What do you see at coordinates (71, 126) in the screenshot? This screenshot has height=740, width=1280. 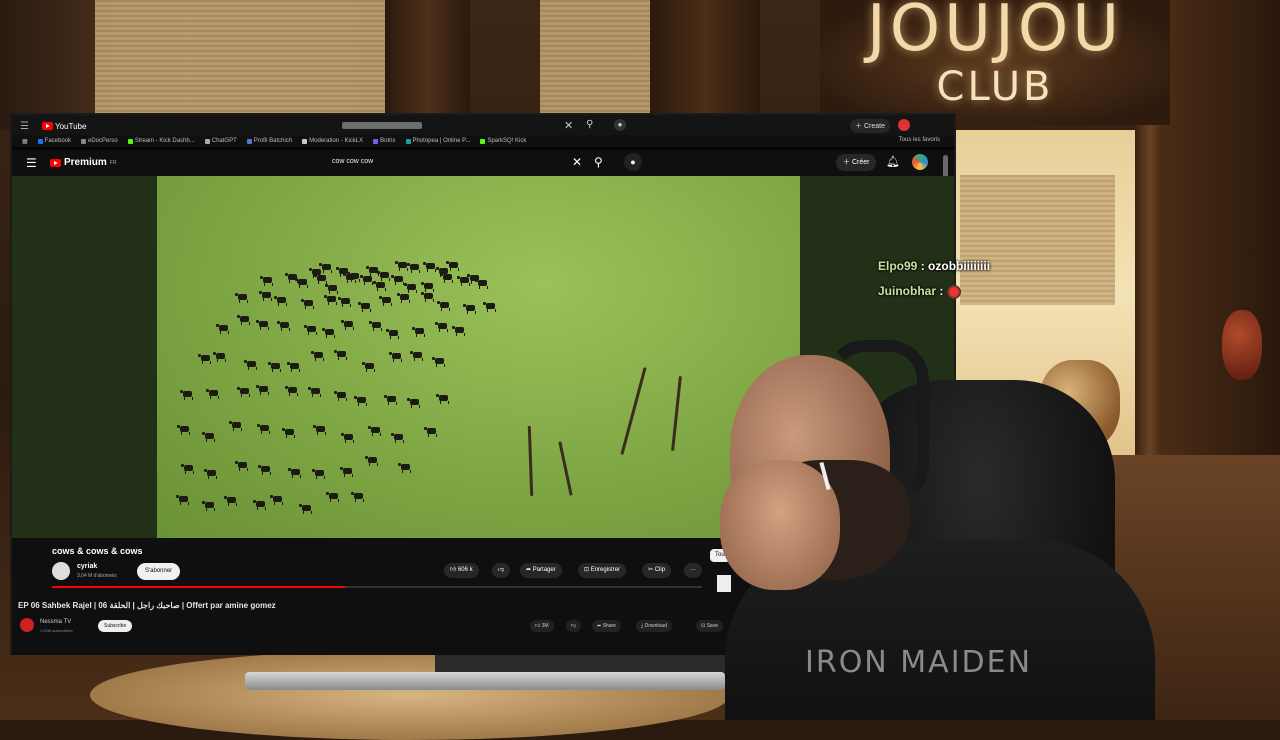 I see `browser-logo-text: YouTube` at bounding box center [71, 126].